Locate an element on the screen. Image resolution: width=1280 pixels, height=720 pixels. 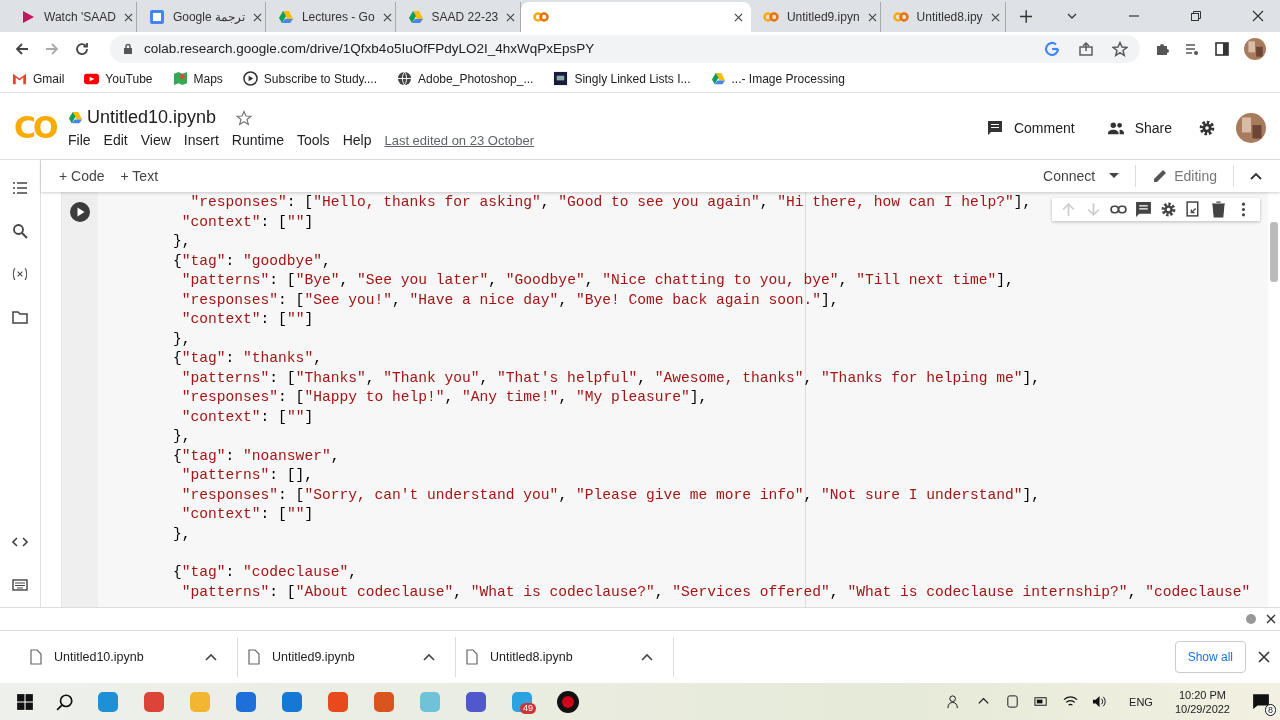
bookmark: Maps is located at coordinates (197, 78).